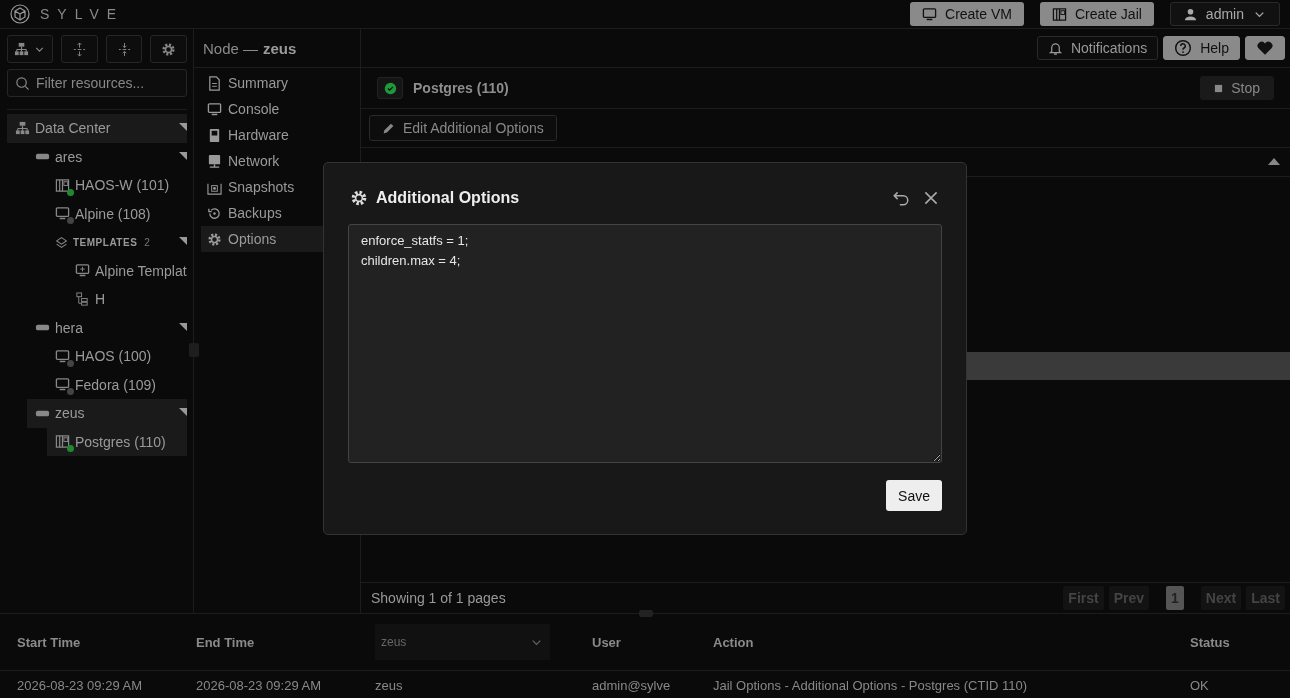 Image resolution: width=1290 pixels, height=698 pixels. What do you see at coordinates (117, 185) in the screenshot?
I see `tree-item: HAOS-W (101)` at bounding box center [117, 185].